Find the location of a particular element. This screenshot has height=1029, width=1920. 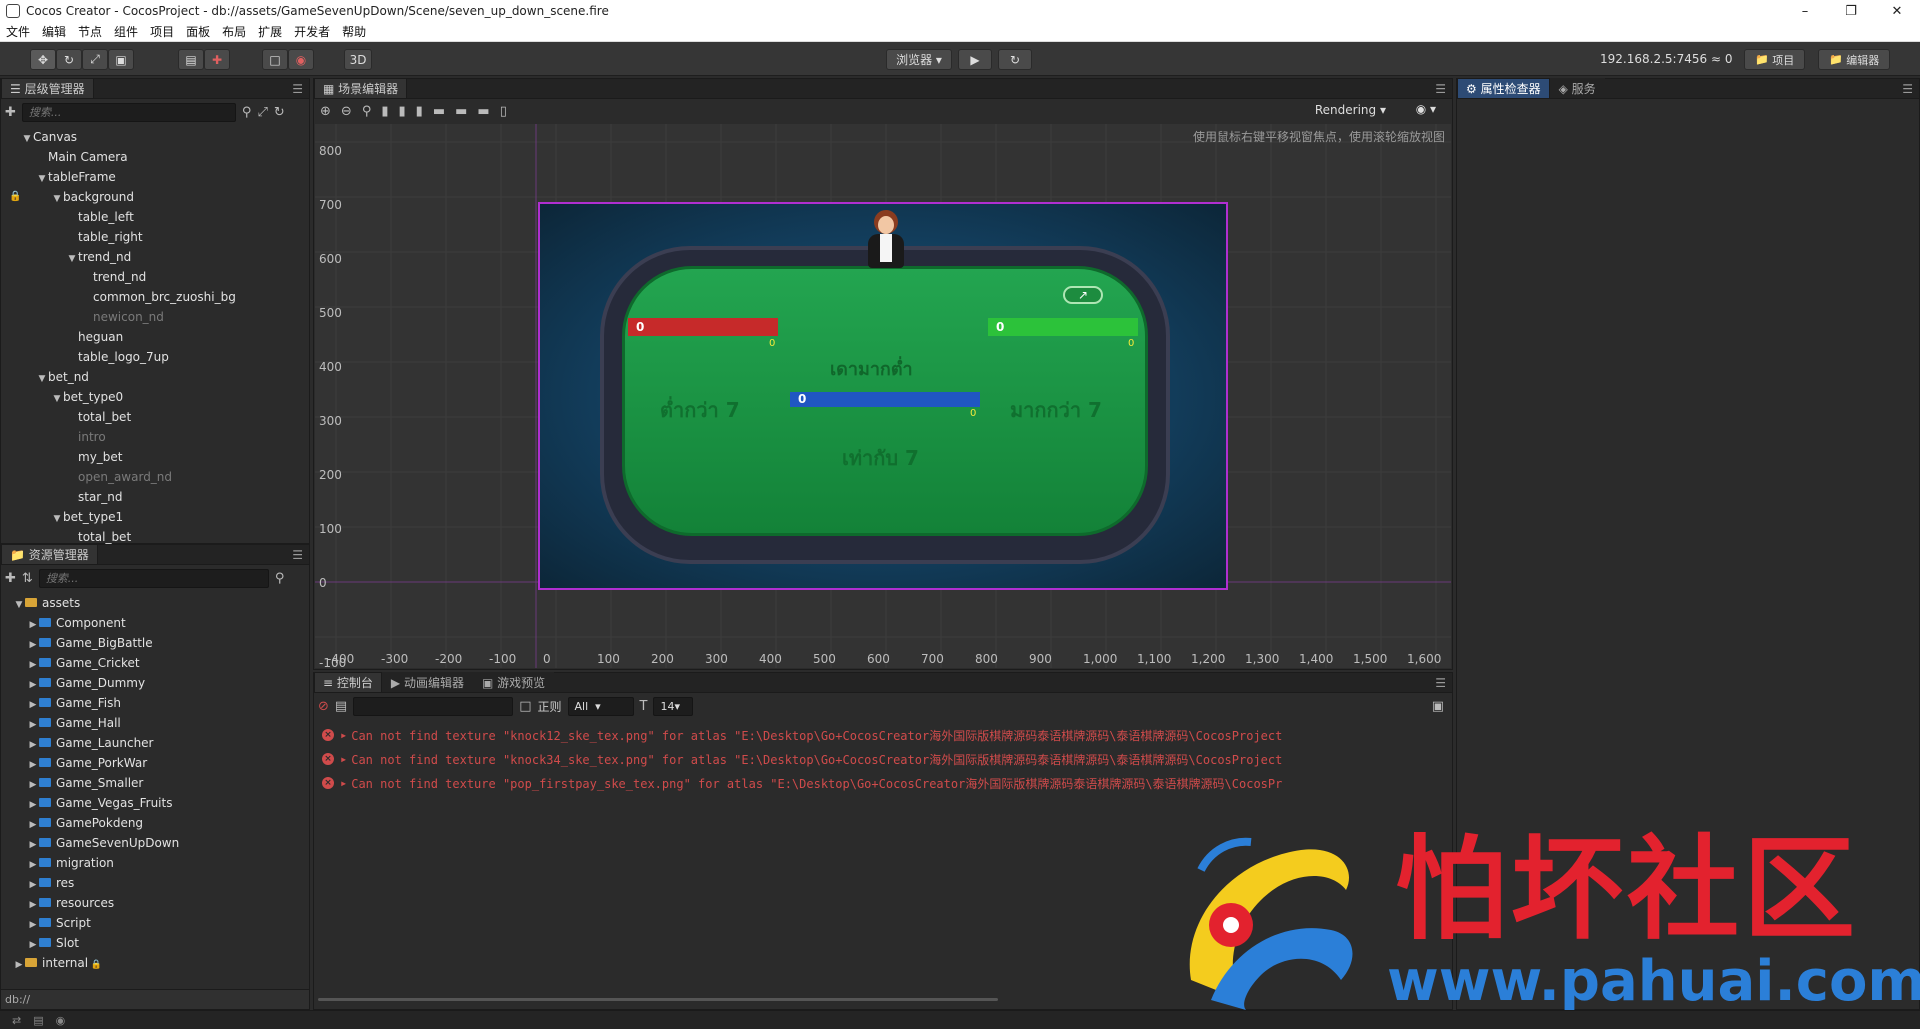

zoom-out-icon: ⊖ is located at coordinates (346, 111).